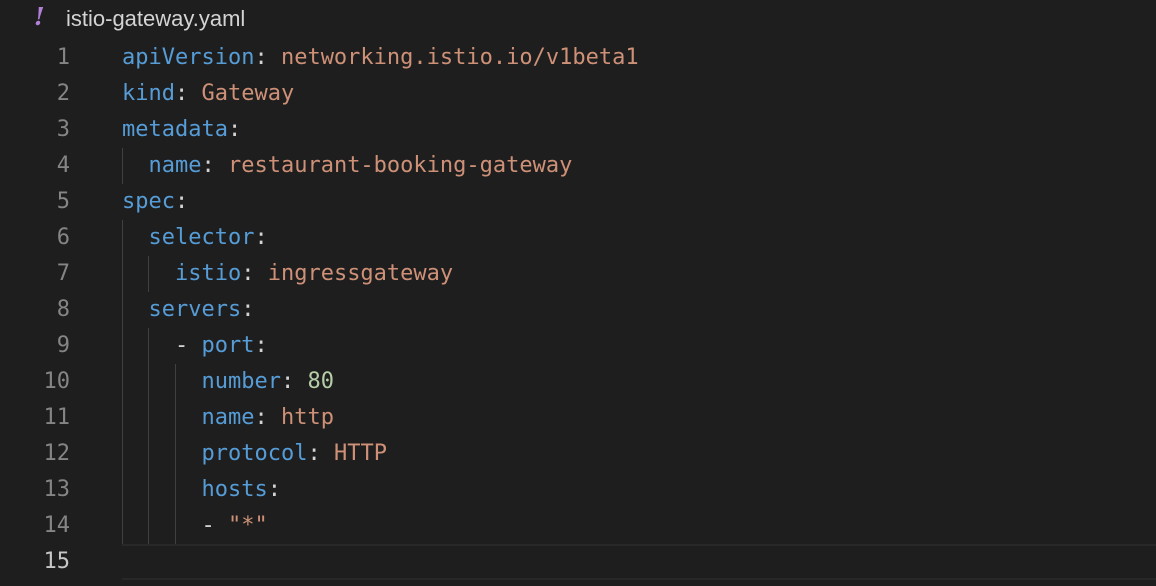  What do you see at coordinates (578, 274) in the screenshot?
I see `code-line: 7 istio: ingressgateway` at bounding box center [578, 274].